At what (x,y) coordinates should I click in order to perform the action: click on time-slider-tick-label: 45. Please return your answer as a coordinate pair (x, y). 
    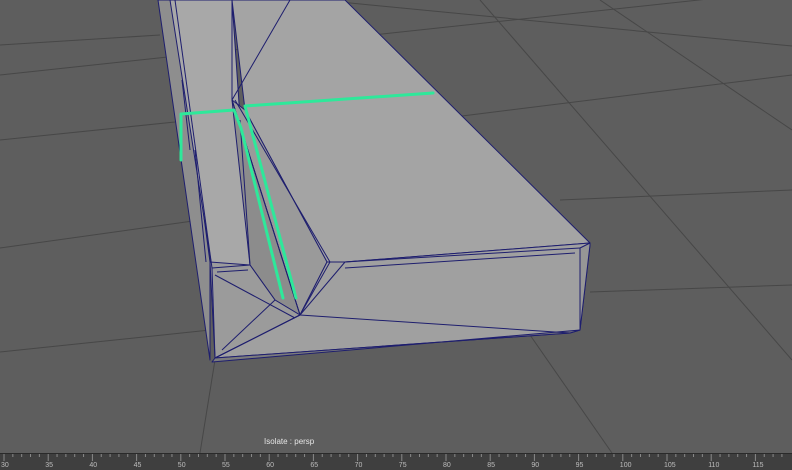
    Looking at the image, I should click on (138, 465).